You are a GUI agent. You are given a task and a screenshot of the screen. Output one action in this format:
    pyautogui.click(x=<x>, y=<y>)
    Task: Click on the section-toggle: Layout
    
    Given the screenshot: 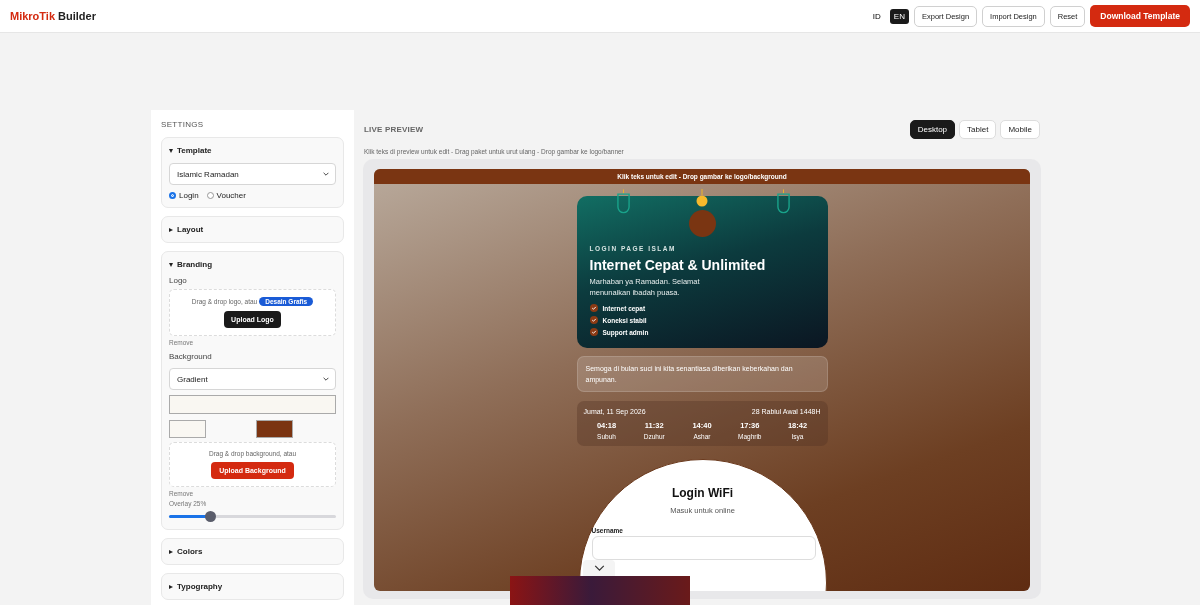 What is the action you would take?
    pyautogui.click(x=186, y=226)
    